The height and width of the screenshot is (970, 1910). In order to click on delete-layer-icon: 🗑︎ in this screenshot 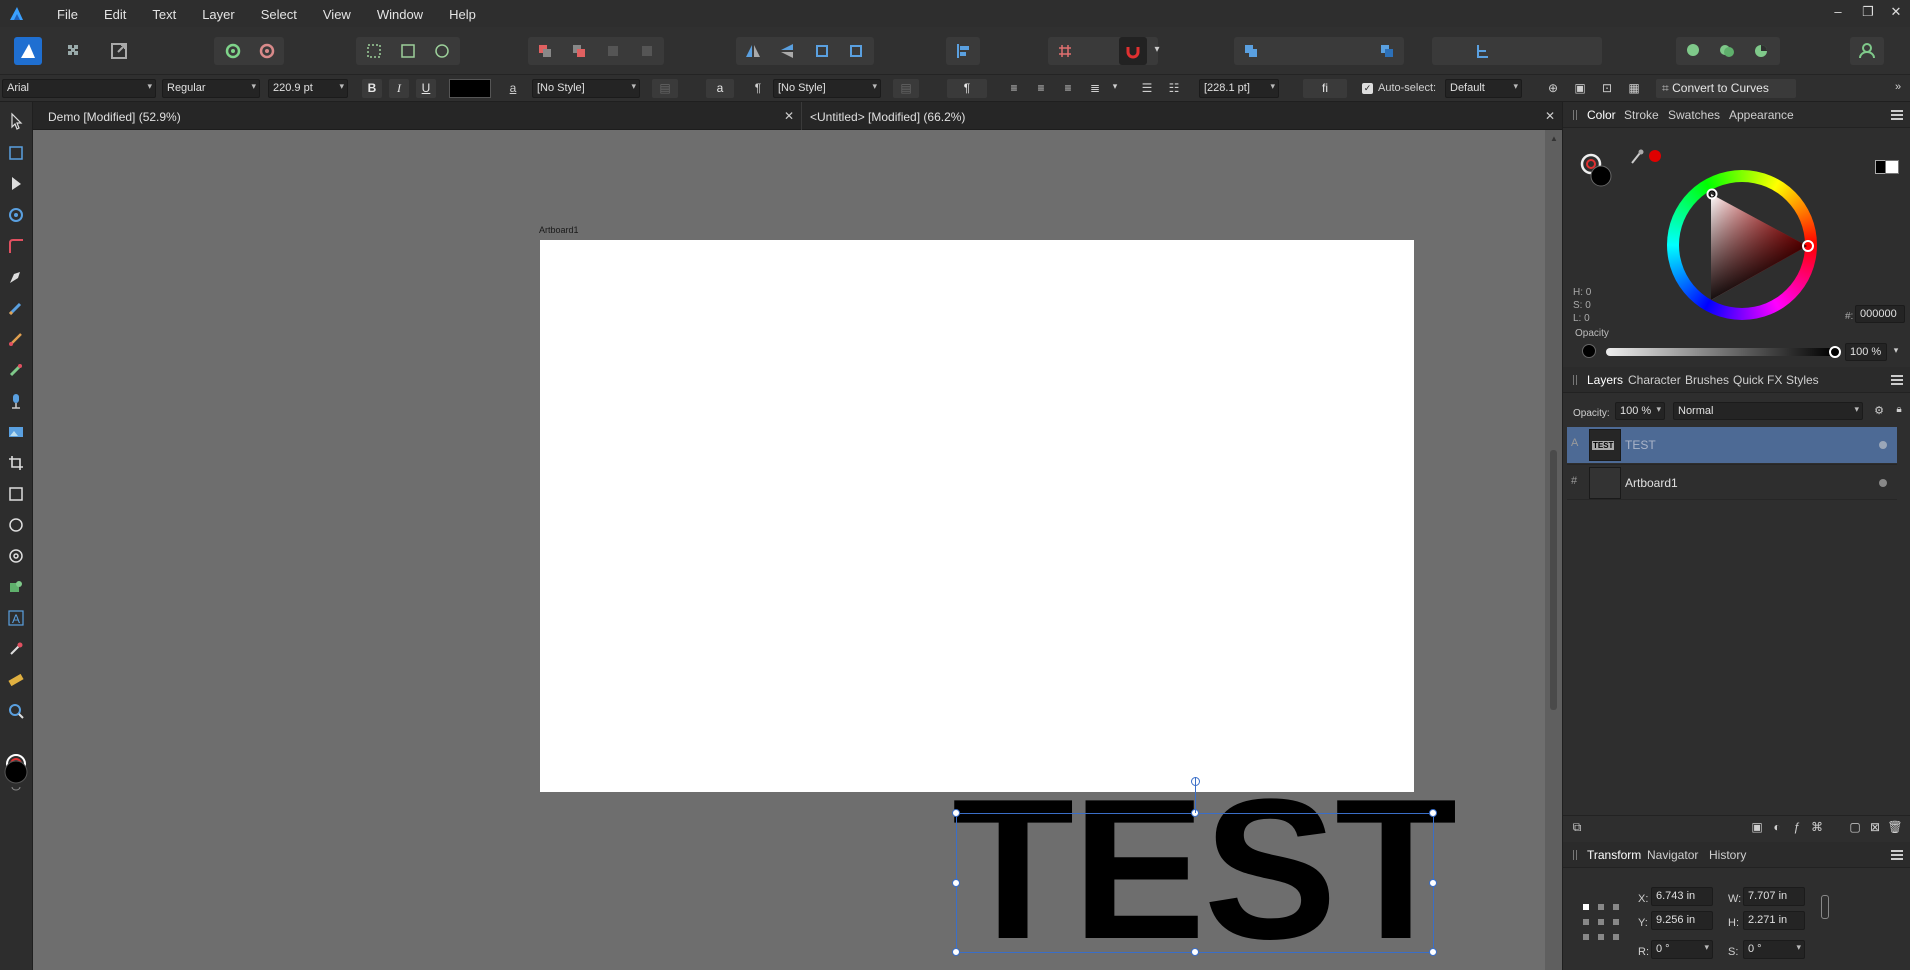, I will do `click(1895, 827)`.